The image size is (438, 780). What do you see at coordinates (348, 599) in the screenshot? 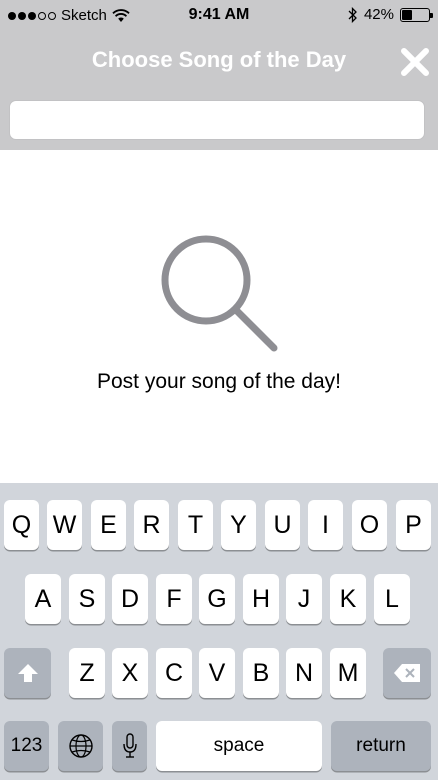
I see `key-k: K` at bounding box center [348, 599].